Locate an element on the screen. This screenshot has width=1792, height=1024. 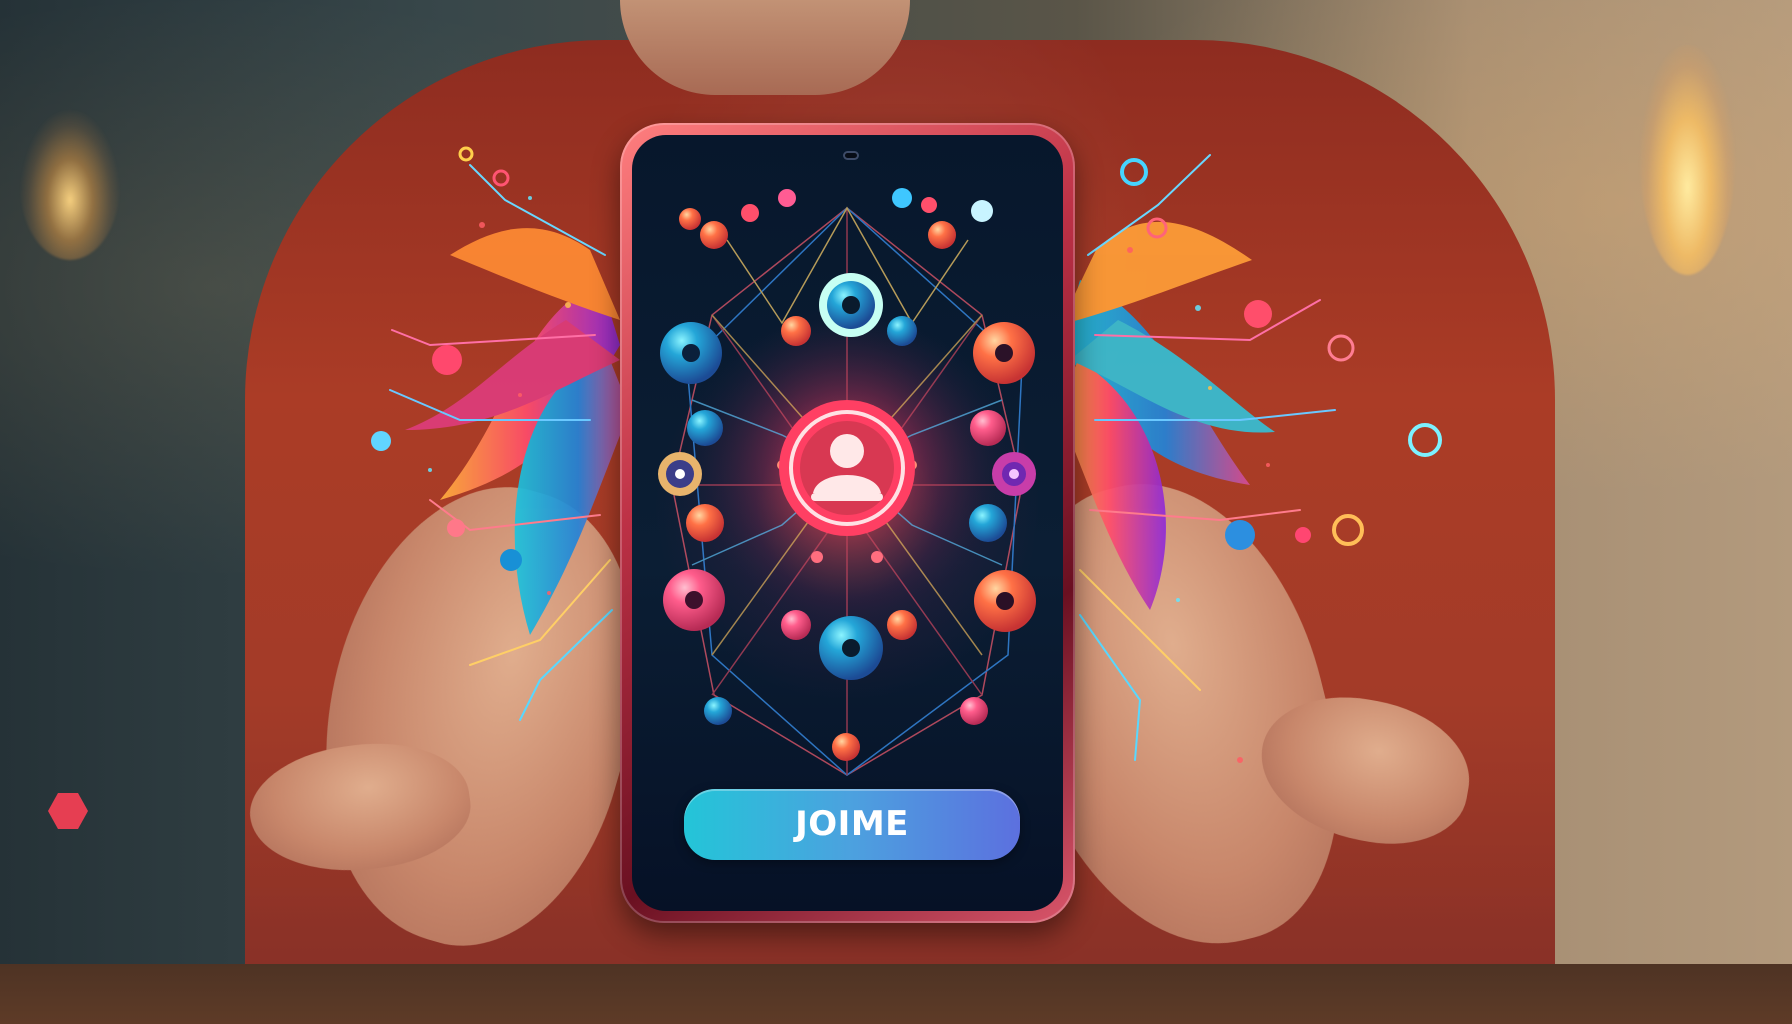
join-button: JOIME is located at coordinates (852, 824).